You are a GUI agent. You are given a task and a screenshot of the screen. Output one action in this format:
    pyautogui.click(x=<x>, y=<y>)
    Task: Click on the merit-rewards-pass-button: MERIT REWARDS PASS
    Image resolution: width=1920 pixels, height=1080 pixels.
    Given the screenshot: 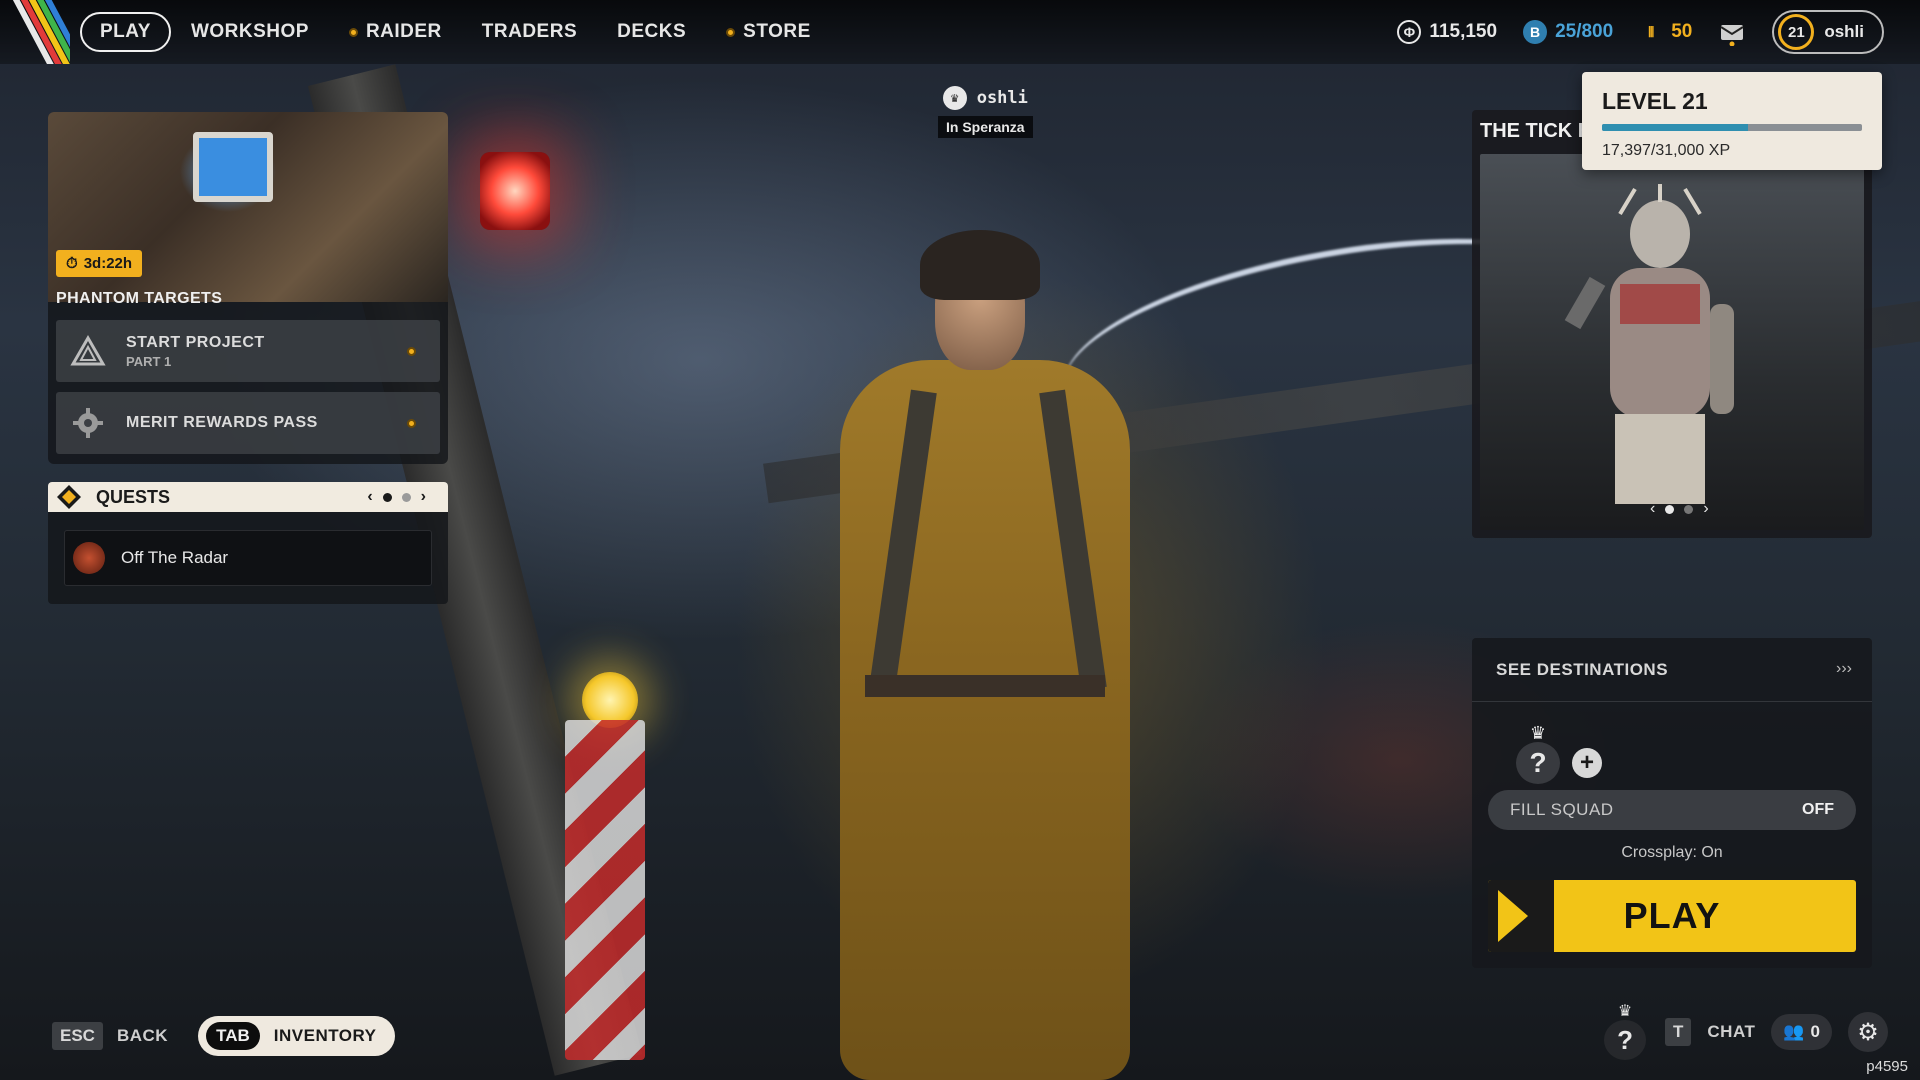 What is the action you would take?
    pyautogui.click(x=248, y=423)
    